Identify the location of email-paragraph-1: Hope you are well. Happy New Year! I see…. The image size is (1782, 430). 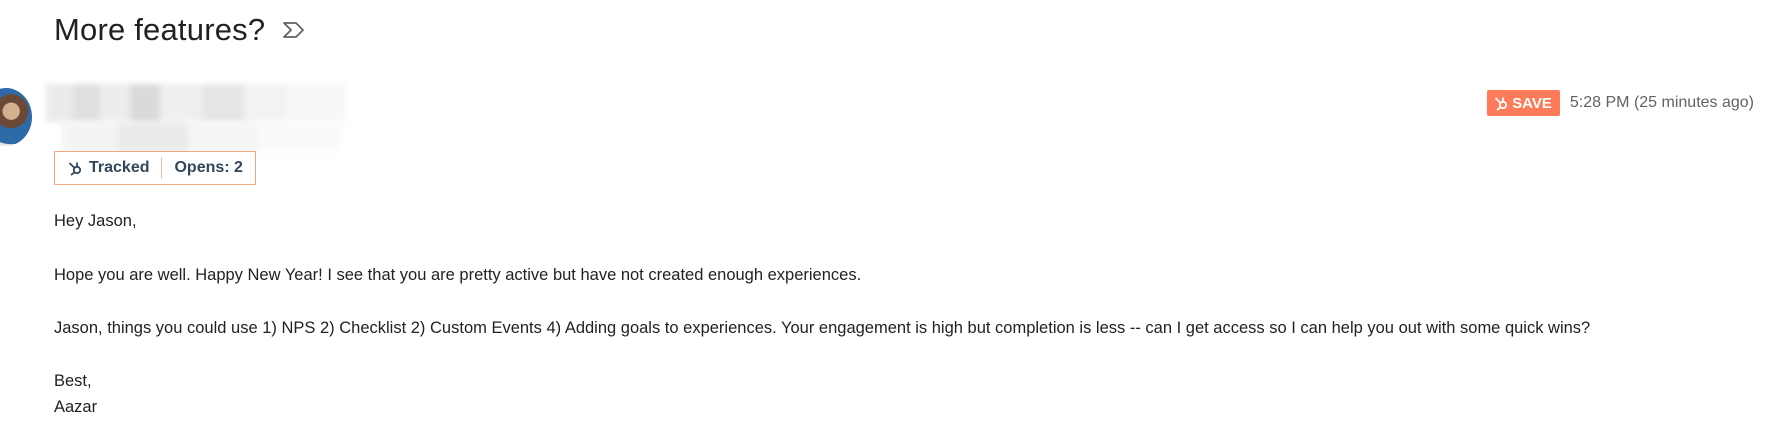
(458, 275).